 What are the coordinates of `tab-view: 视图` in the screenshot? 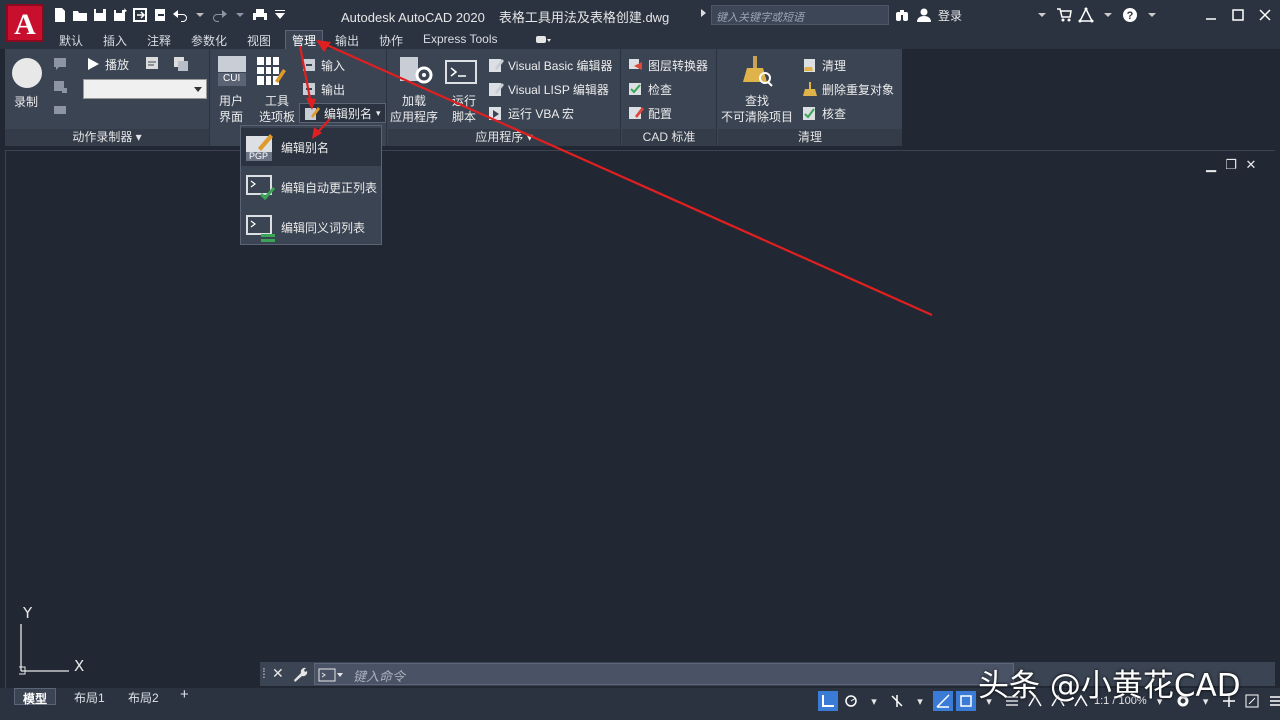 It's located at (259, 40).